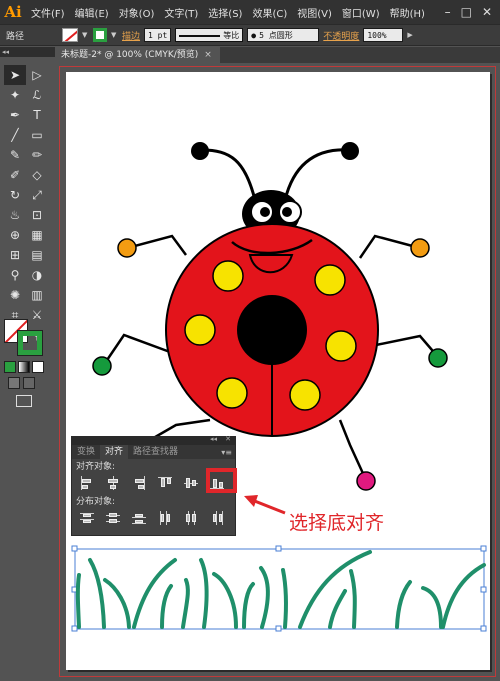  I want to click on symbol-sprayer-icon: ✺, so click(15, 295).